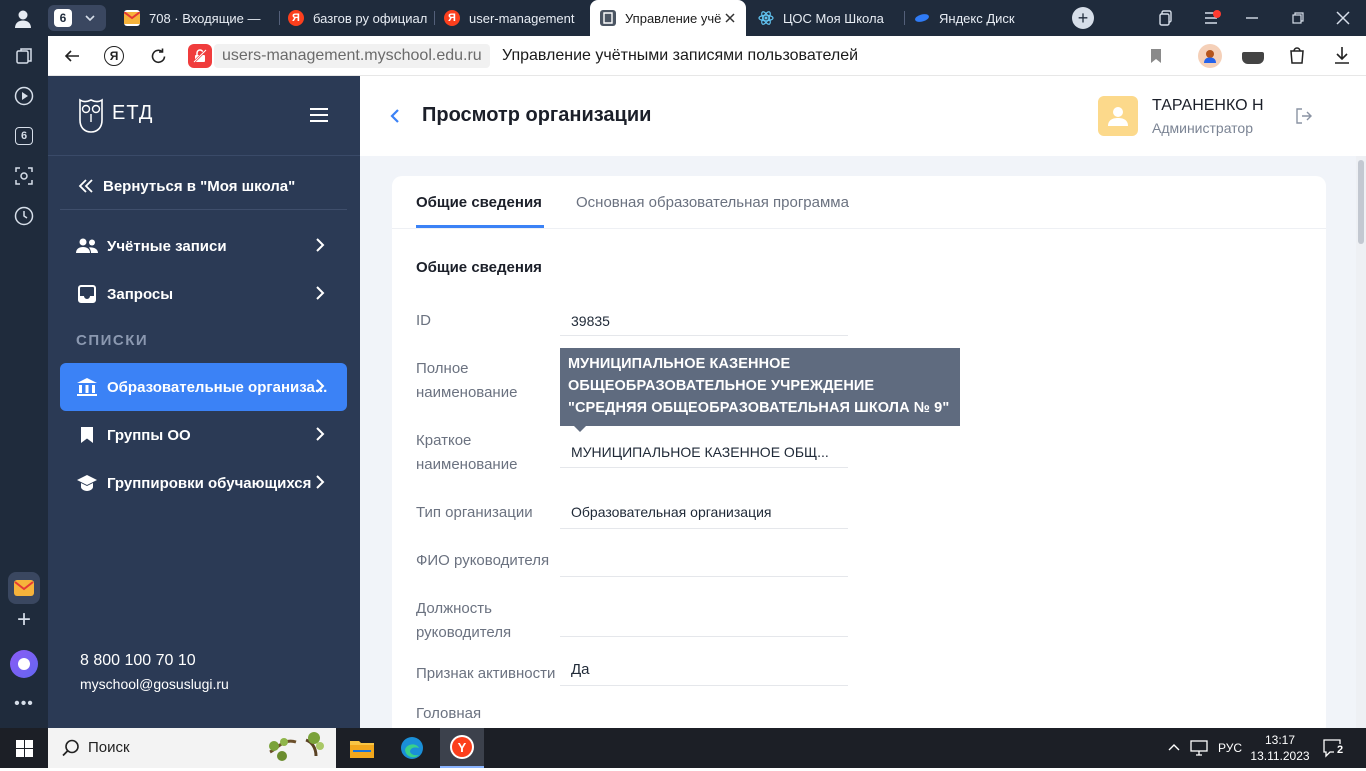 The height and width of the screenshot is (771, 1366). I want to click on react-atom-icon, so click(766, 18).